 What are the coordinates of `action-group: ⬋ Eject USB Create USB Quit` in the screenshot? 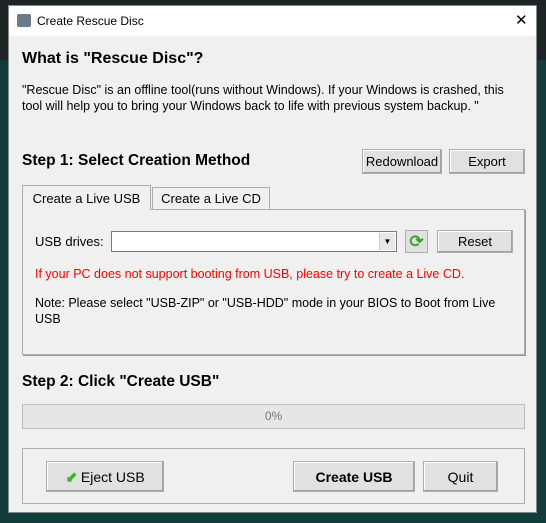 It's located at (273, 476).